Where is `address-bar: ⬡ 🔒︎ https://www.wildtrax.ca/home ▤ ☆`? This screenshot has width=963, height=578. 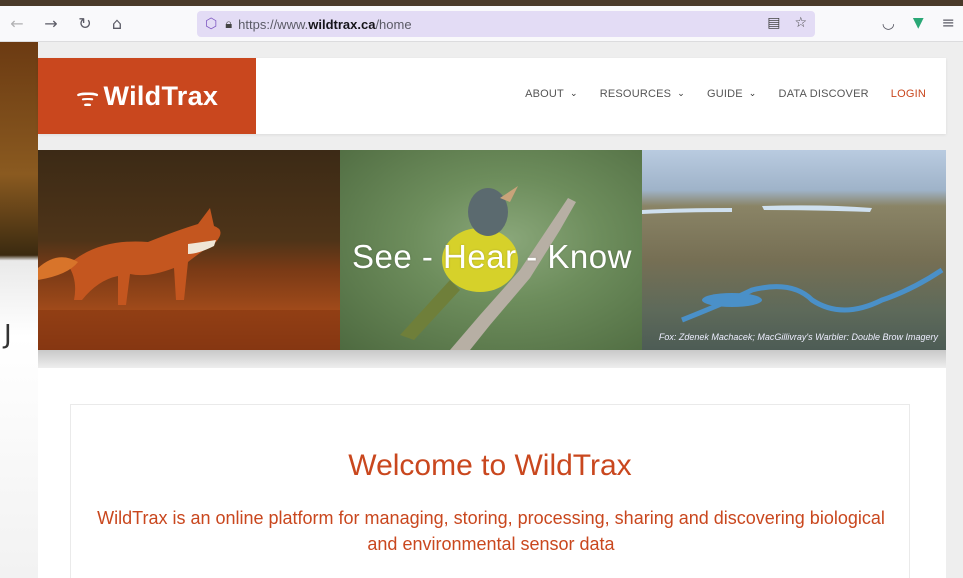
address-bar: ⬡ 🔒︎ https://www.wildtrax.ca/home ▤ ☆ is located at coordinates (506, 24).